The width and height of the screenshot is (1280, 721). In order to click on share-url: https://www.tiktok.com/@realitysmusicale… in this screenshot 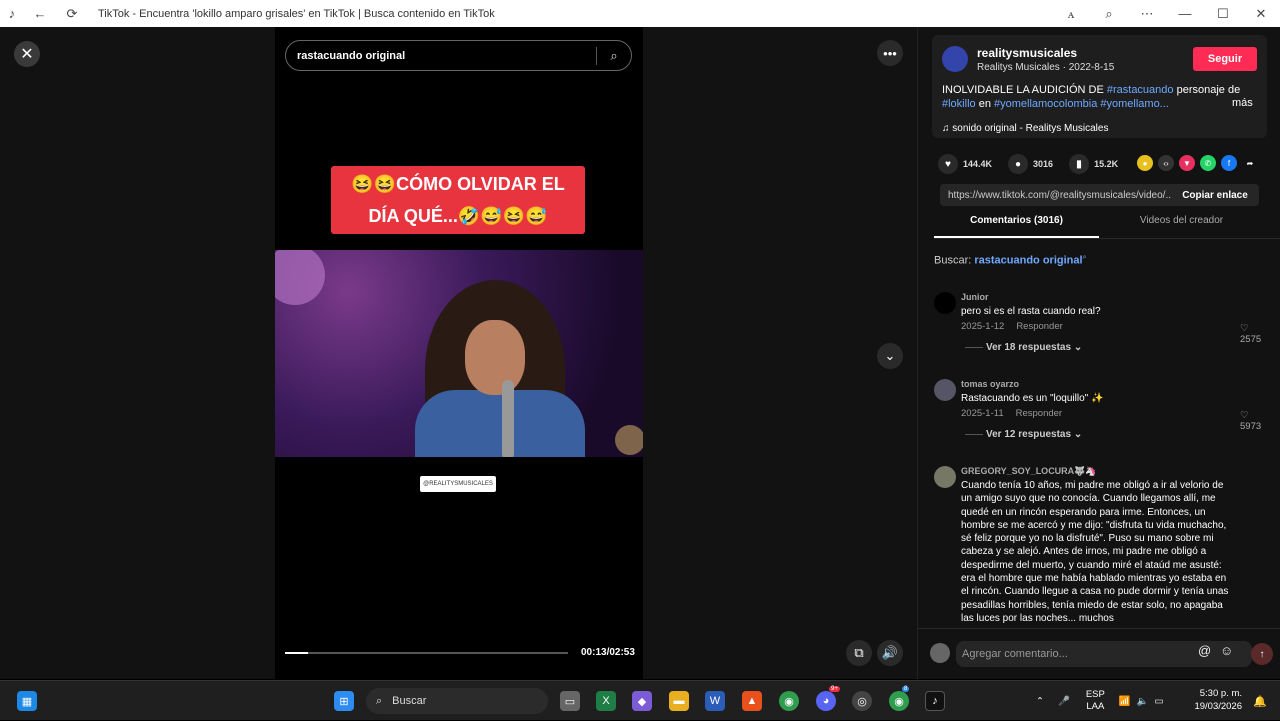, I will do `click(1055, 195)`.